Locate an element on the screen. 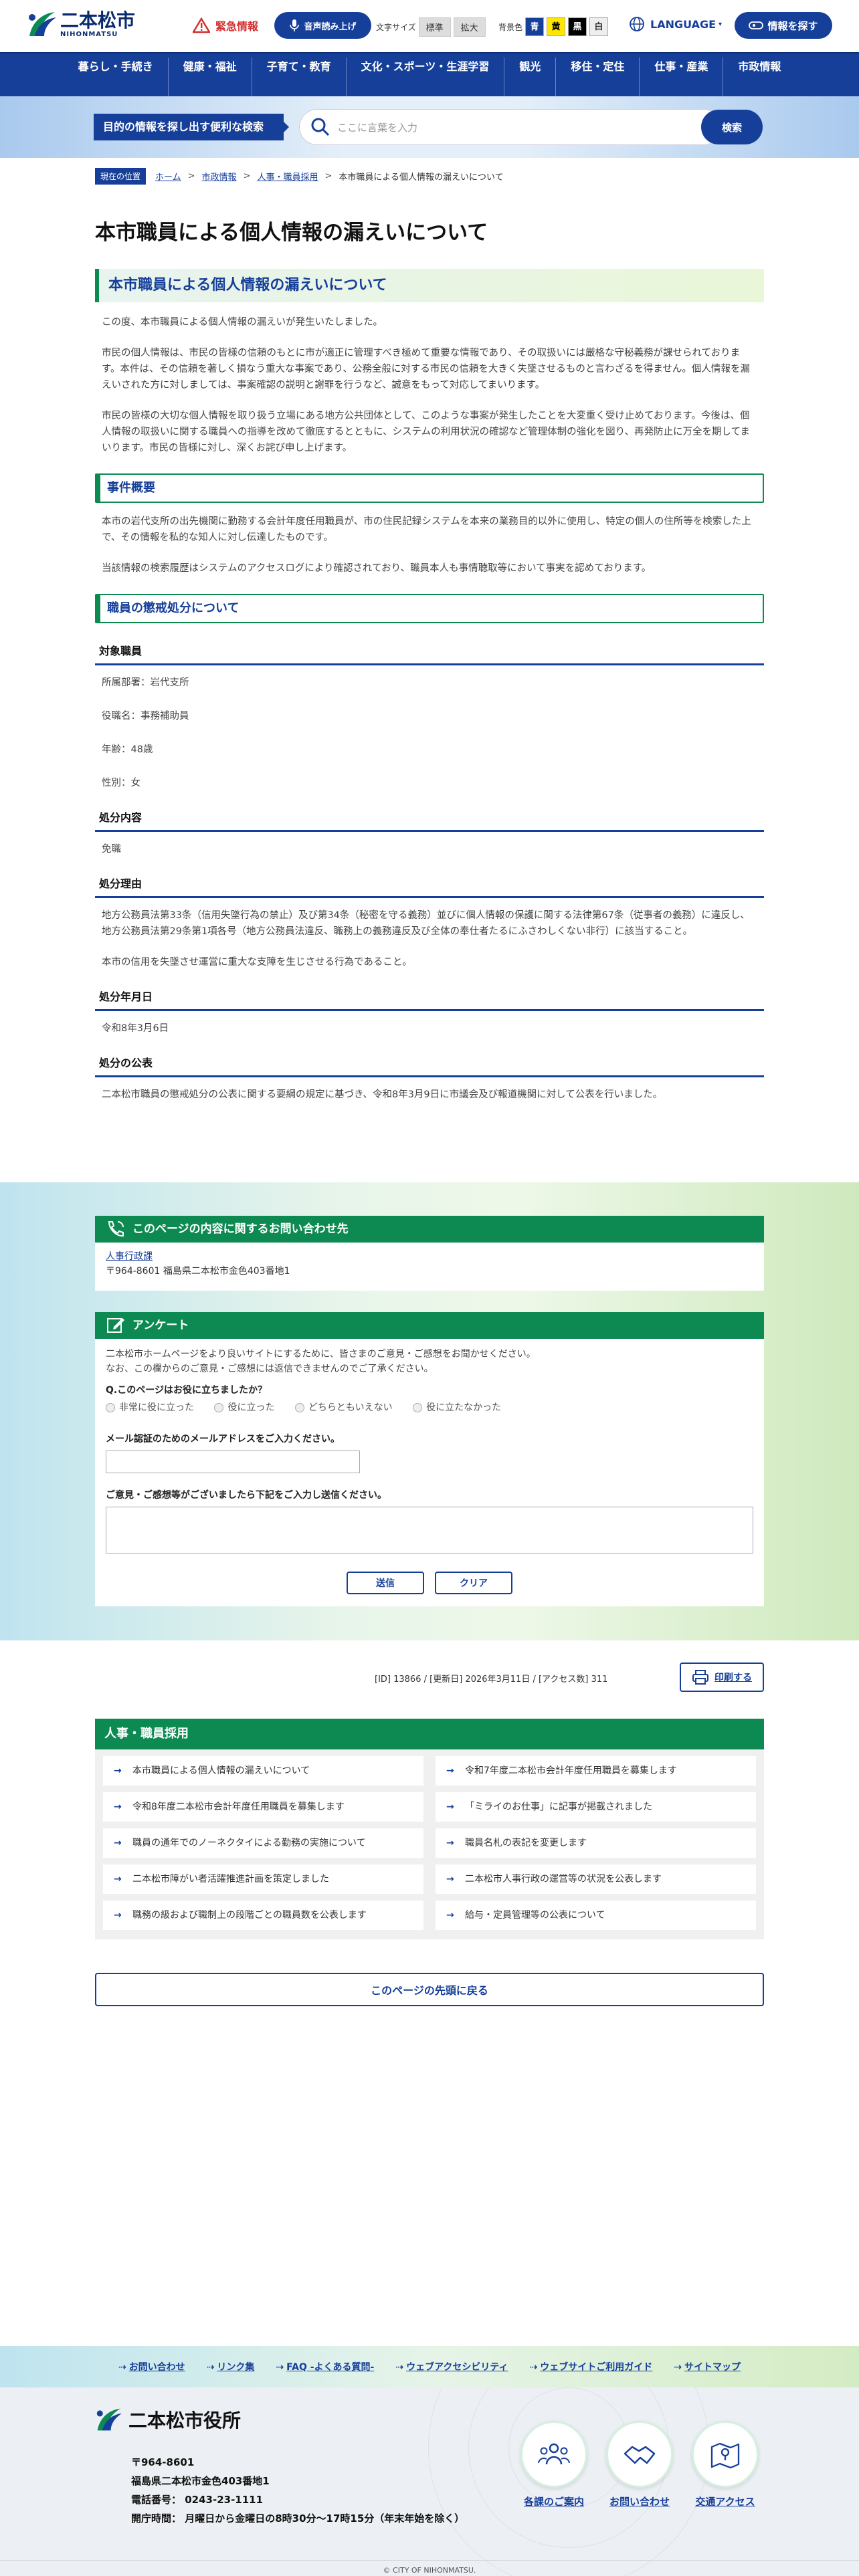 This screenshot has height=2576, width=859. related-link: 本市職員による個人情報の漏えいについて is located at coordinates (263, 1771).